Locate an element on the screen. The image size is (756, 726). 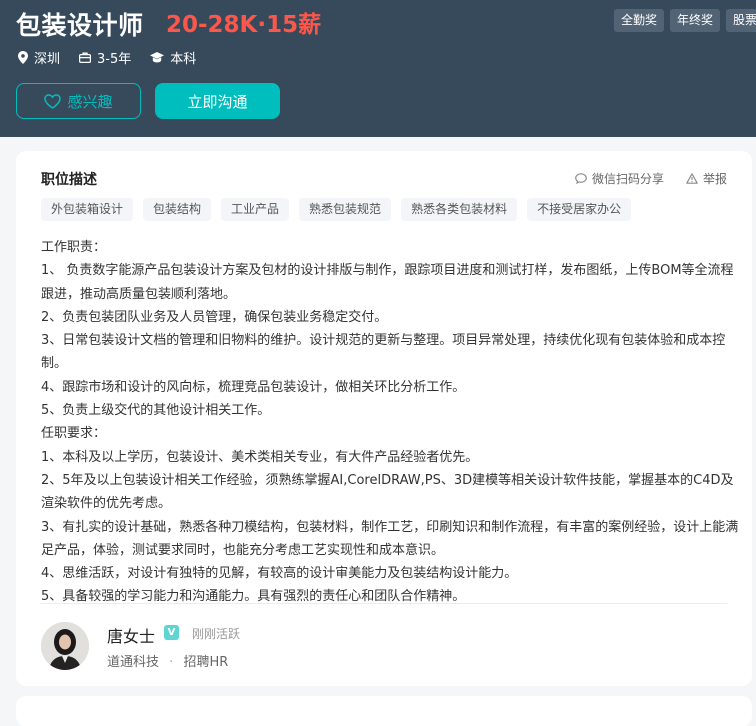
meta-experience: 3-5年 is located at coordinates (105, 57).